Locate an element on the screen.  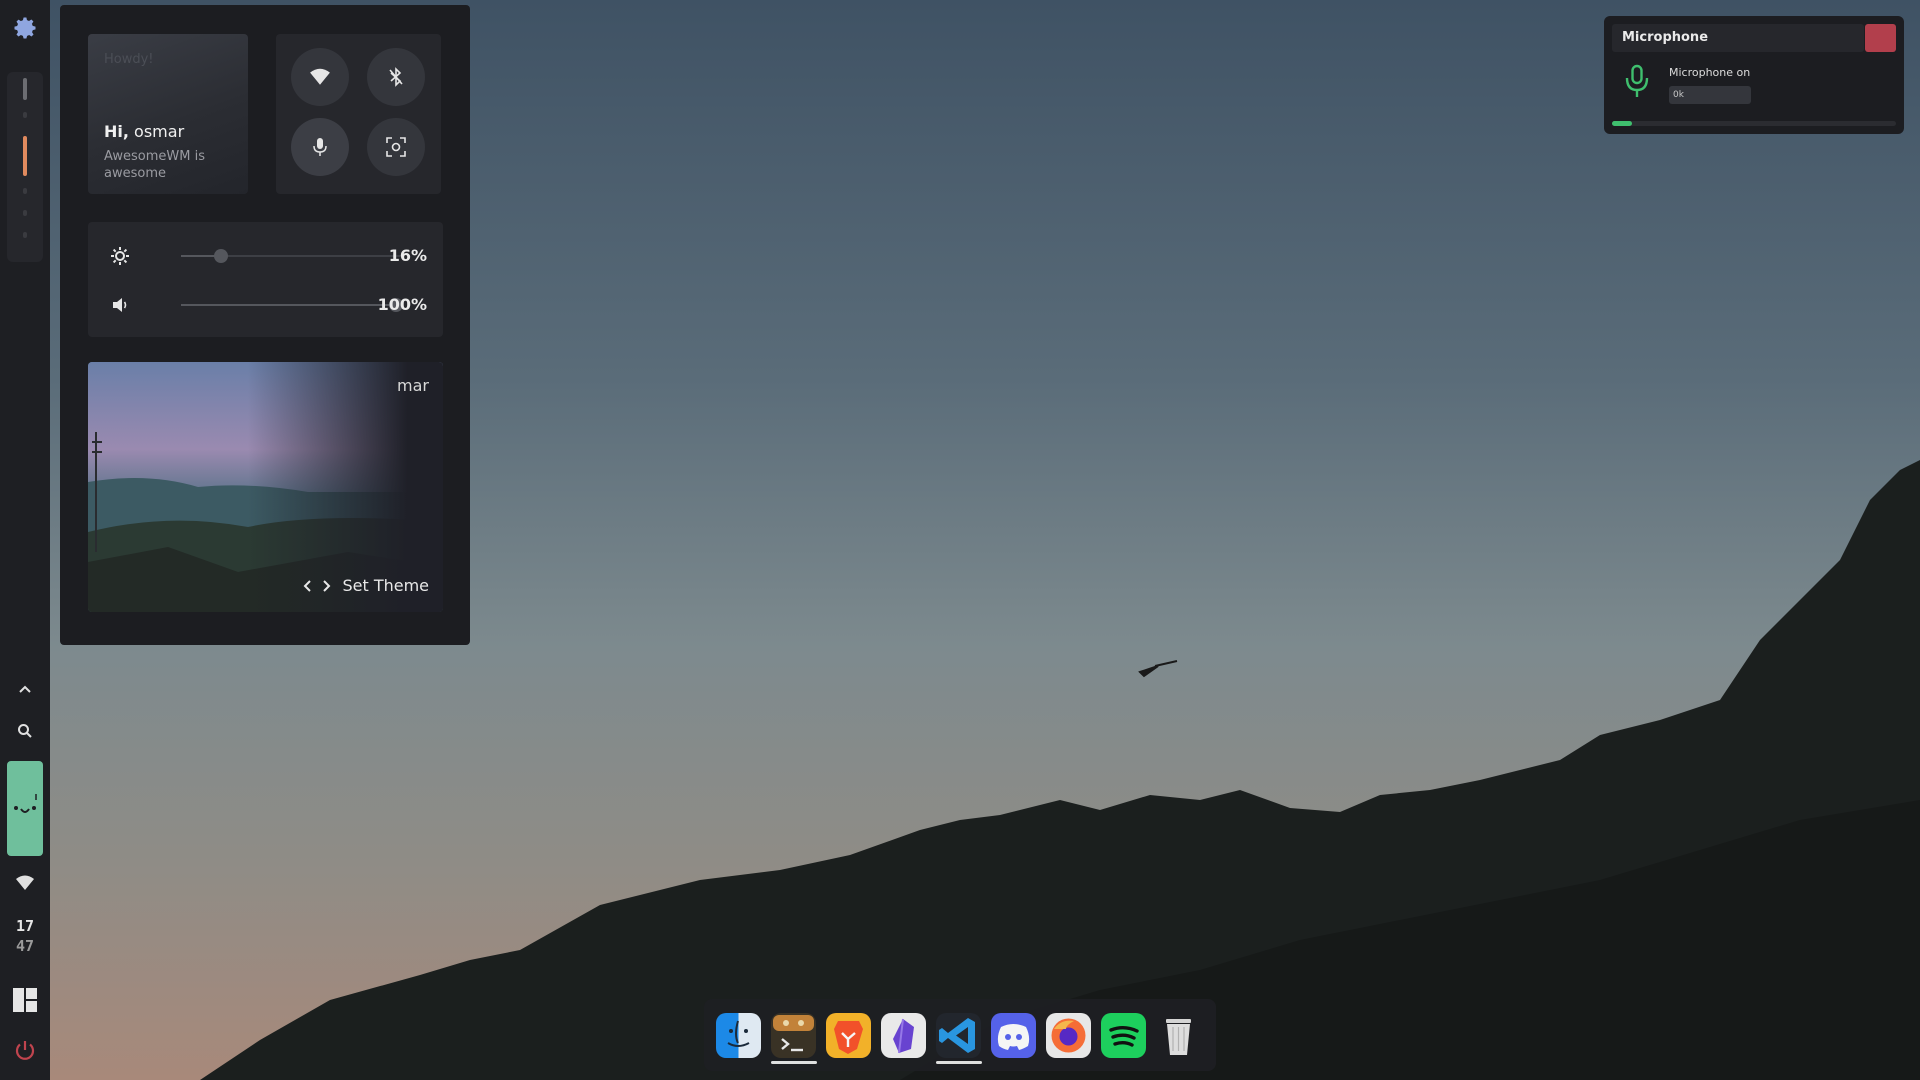
volume-slider is located at coordinates (292, 305).